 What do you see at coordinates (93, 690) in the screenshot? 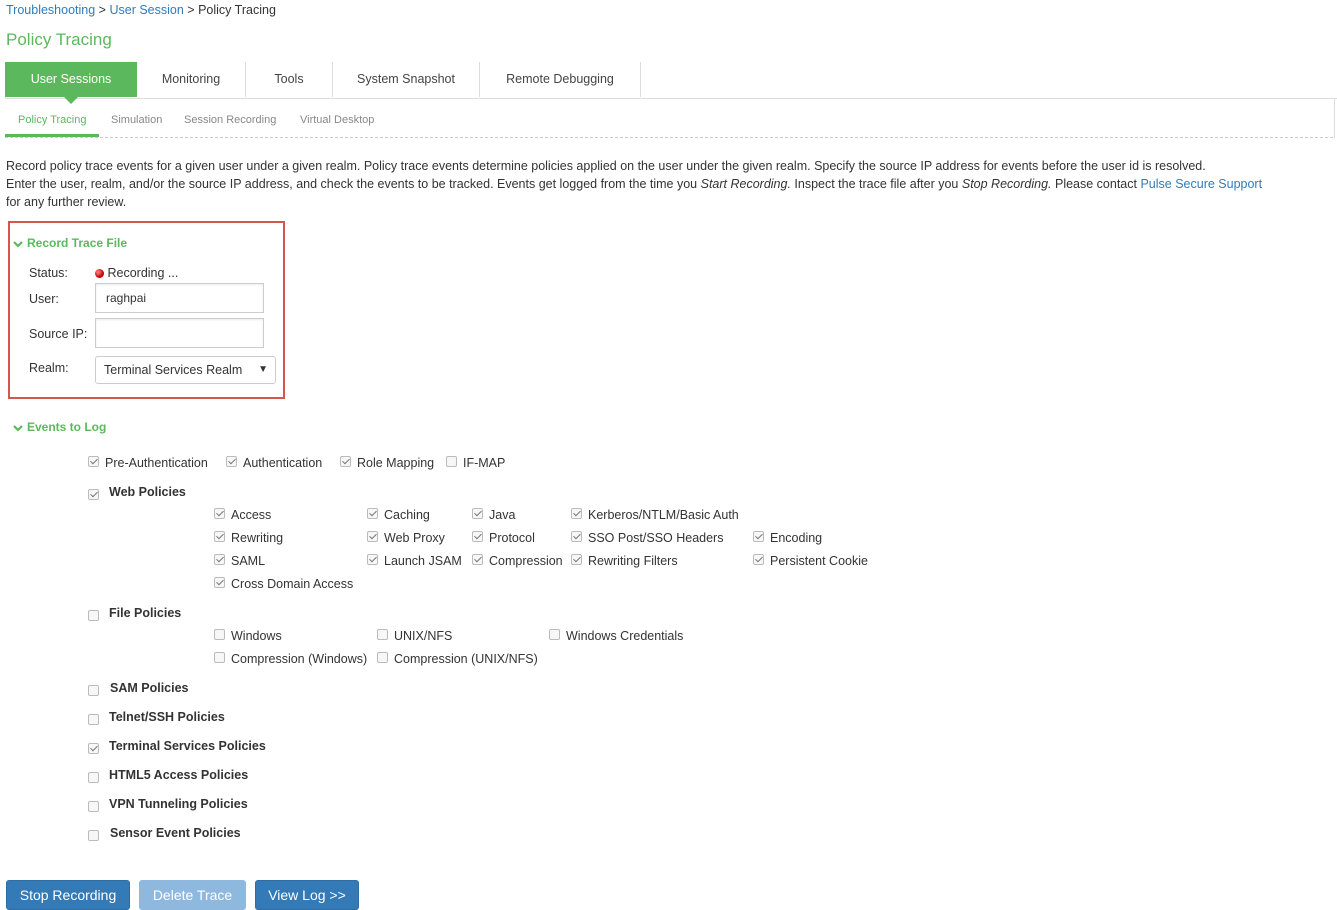
I see `sam-policies-checkbox` at bounding box center [93, 690].